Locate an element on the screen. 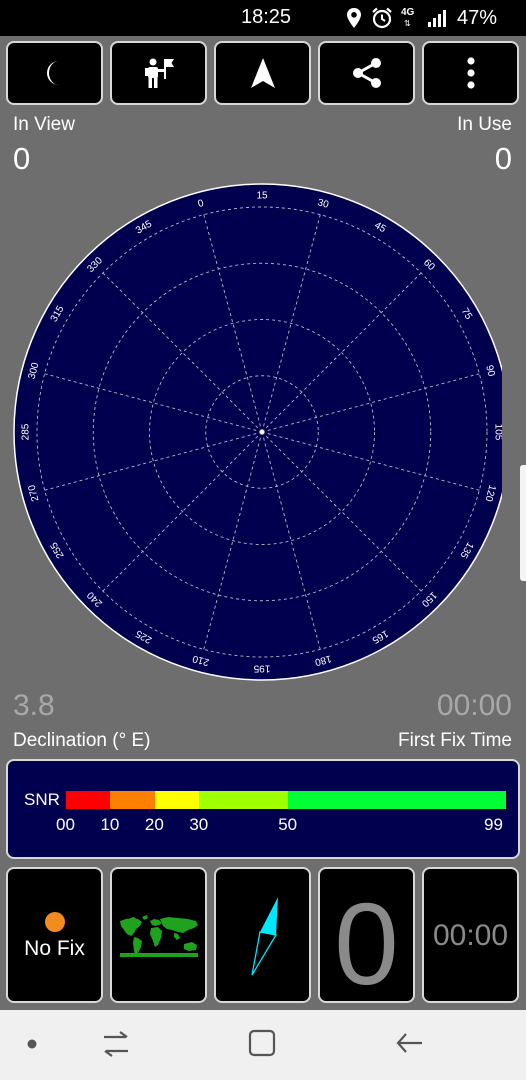 The width and height of the screenshot is (526, 1080). in-use-value: 0 is located at coordinates (503, 158).